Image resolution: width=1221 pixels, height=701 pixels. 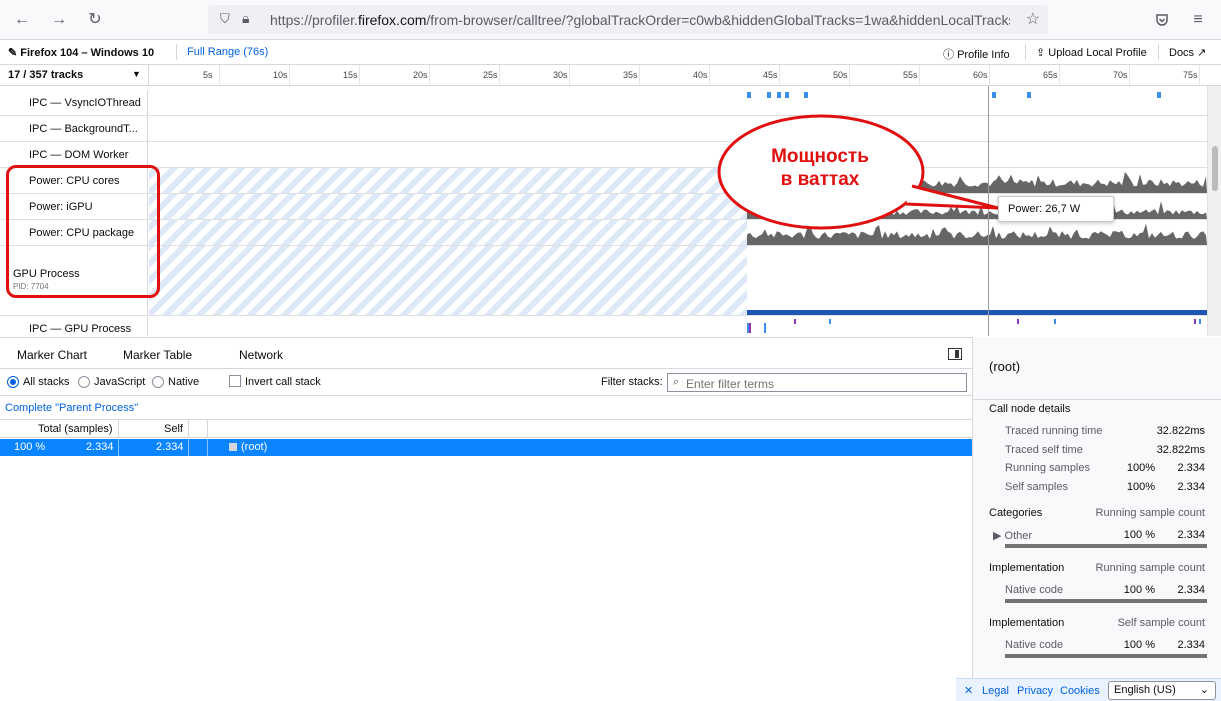 What do you see at coordinates (1162, 690) in the screenshot?
I see `language-select: English (US) ⌄` at bounding box center [1162, 690].